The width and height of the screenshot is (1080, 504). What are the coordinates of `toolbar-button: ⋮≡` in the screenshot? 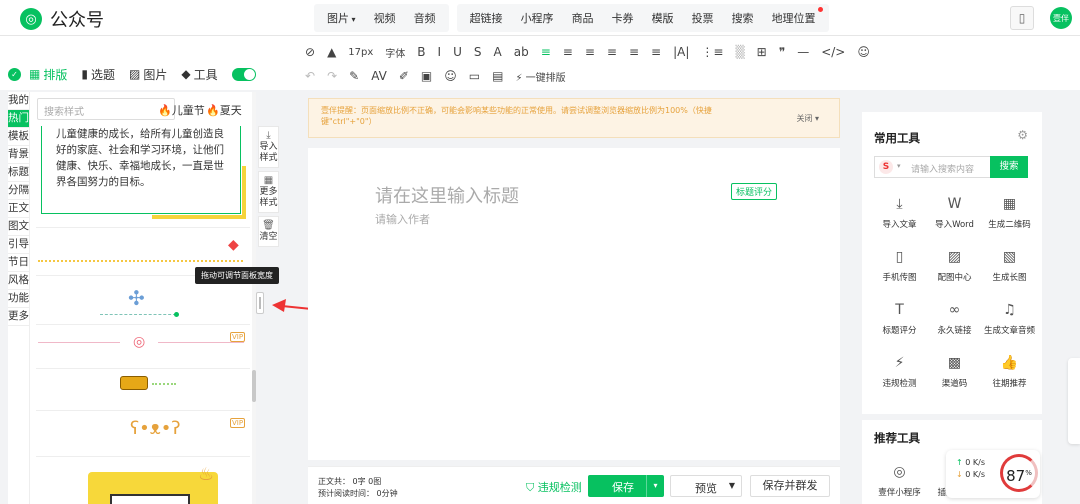 It's located at (712, 52).